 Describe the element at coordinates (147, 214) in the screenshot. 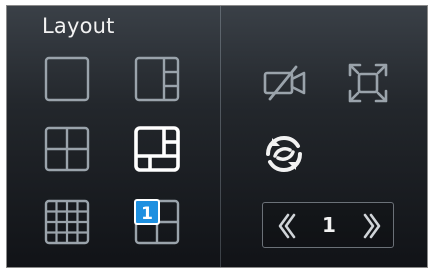

I see `layout-badge-number: 1` at that location.